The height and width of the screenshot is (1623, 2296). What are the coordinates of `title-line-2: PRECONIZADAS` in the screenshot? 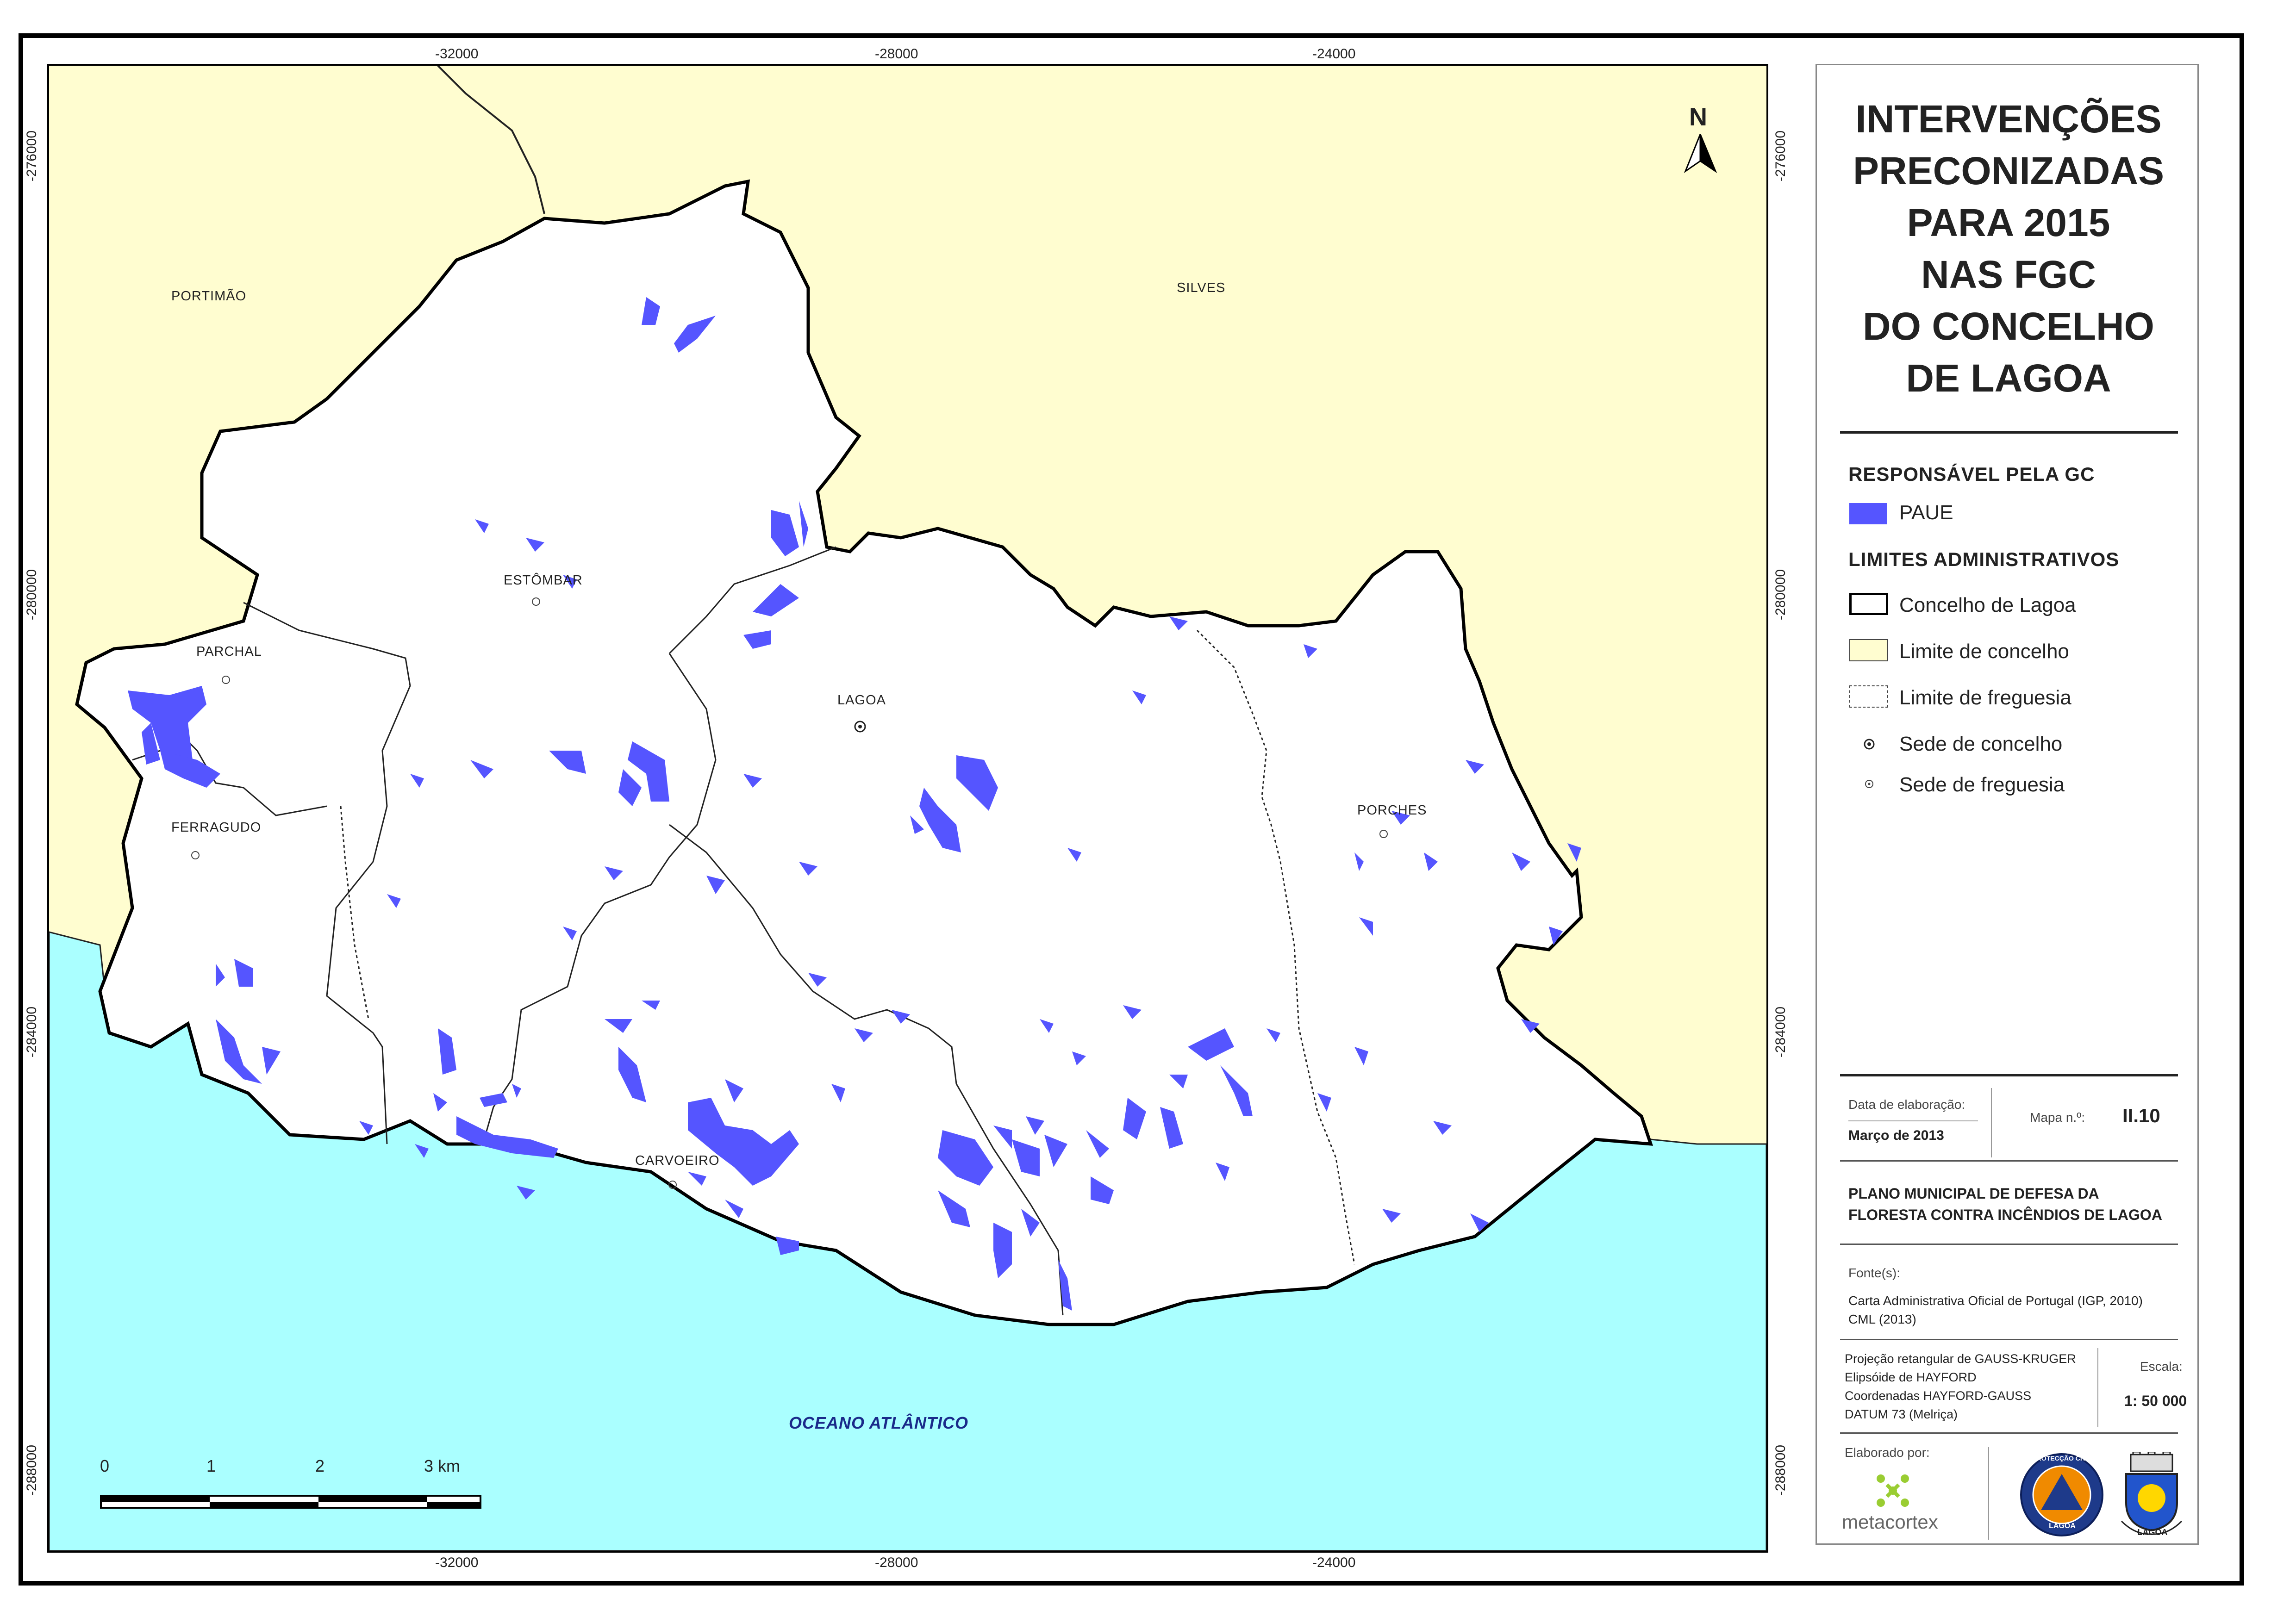 It's located at (2009, 171).